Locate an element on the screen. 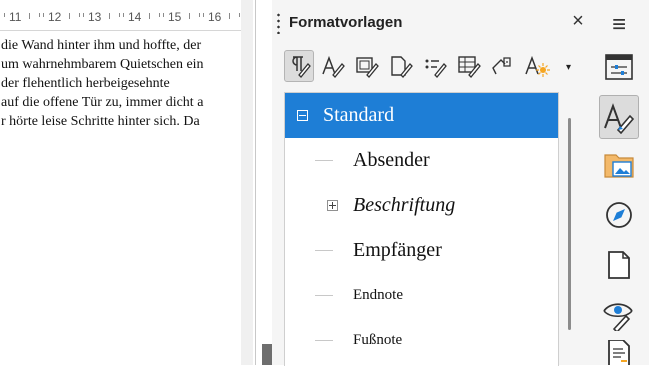 The image size is (649, 366). document-line: r hörte leise Schritte hinter sich. Da is located at coordinates (100, 121).